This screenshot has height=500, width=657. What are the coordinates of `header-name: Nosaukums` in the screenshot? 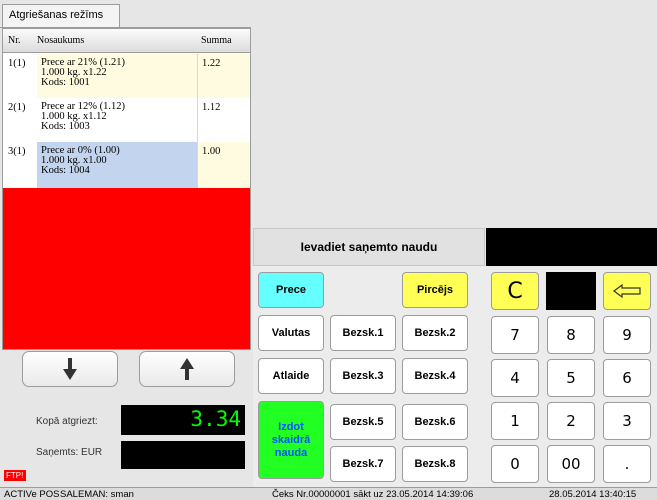 It's located at (61, 40).